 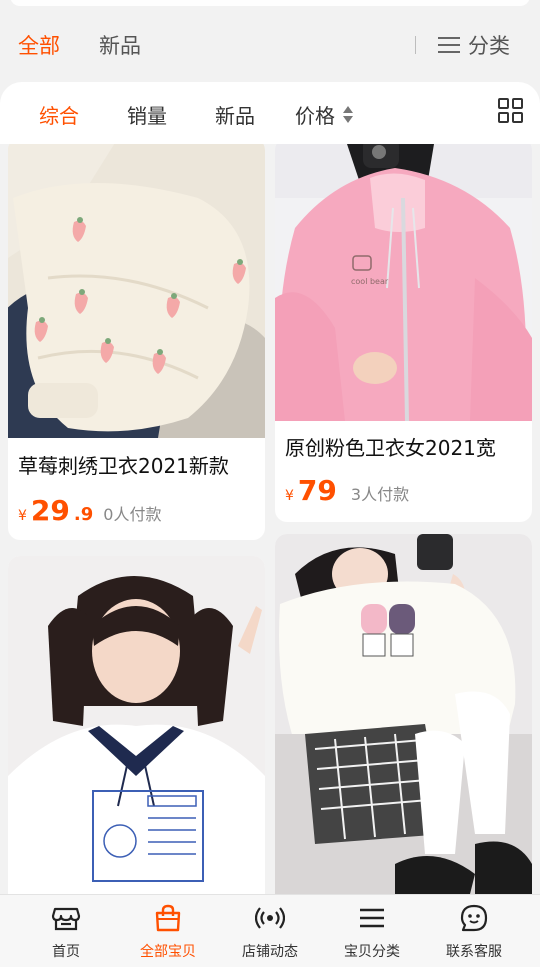 What do you see at coordinates (59, 114) in the screenshot?
I see `sort-comprehensive: 综合` at bounding box center [59, 114].